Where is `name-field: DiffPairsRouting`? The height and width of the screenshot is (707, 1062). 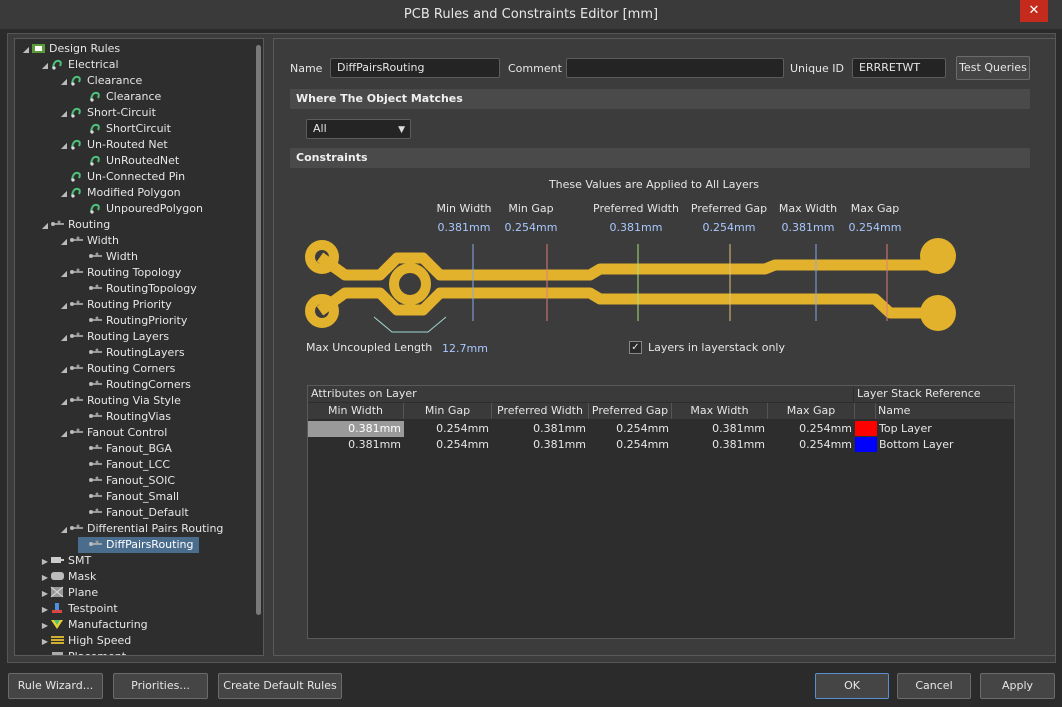
name-field: DiffPairsRouting is located at coordinates (415, 68).